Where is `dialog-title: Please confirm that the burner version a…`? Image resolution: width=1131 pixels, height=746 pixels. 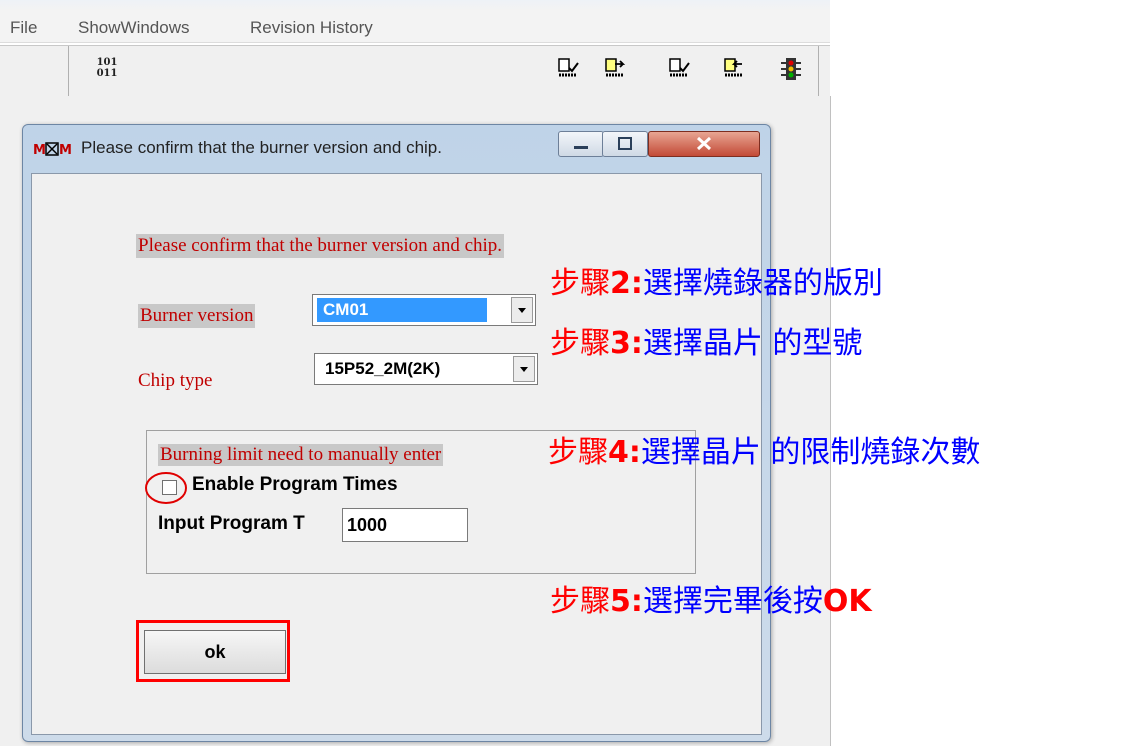
dialog-title: Please confirm that the burner version a… is located at coordinates (261, 147).